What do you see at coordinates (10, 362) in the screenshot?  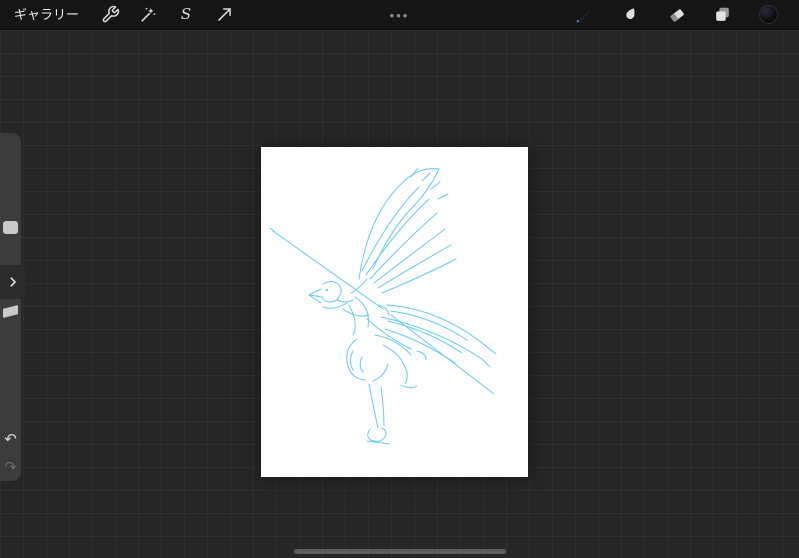 I see `opacity-slider` at bounding box center [10, 362].